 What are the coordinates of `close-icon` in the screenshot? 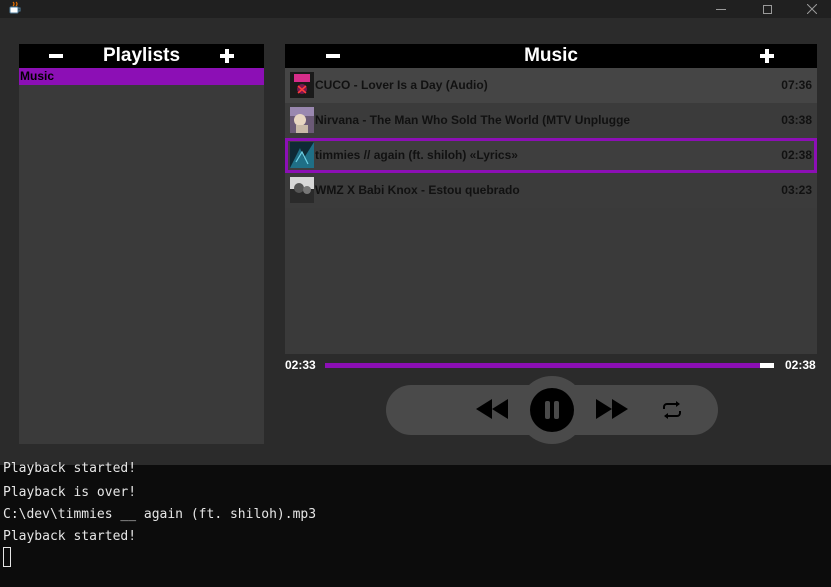 It's located at (812, 9).